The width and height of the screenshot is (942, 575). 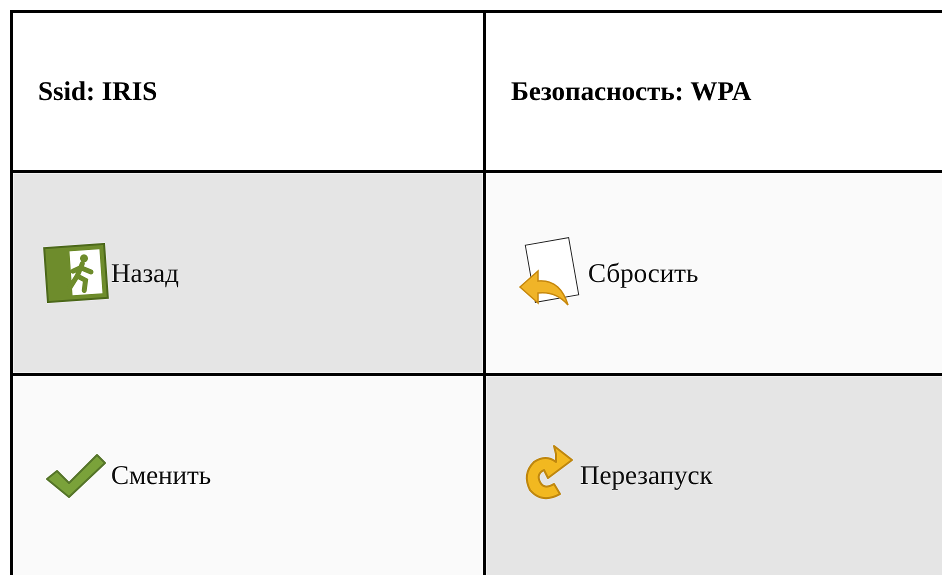 What do you see at coordinates (76, 273) in the screenshot?
I see `exit-door-icon` at bounding box center [76, 273].